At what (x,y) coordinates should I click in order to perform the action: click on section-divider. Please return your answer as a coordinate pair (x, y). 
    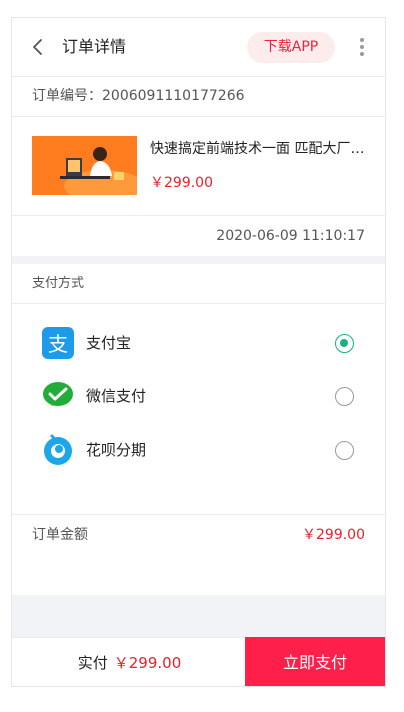
    Looking at the image, I should click on (198, 260).